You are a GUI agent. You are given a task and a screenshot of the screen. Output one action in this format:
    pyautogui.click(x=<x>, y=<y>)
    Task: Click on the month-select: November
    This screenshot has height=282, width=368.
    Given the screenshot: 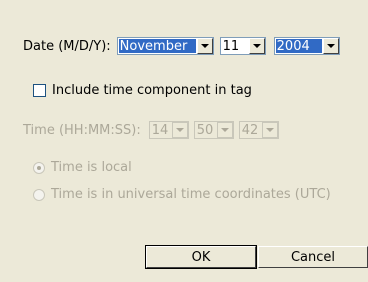 What is the action you would take?
    pyautogui.click(x=165, y=46)
    